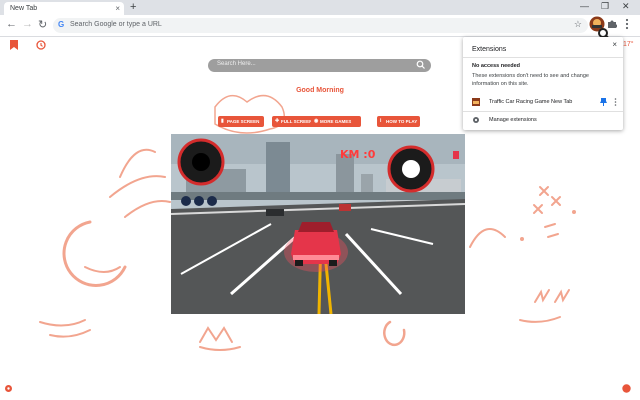  Describe the element at coordinates (614, 44) in the screenshot. I see `popup-close-icon: ×` at that location.